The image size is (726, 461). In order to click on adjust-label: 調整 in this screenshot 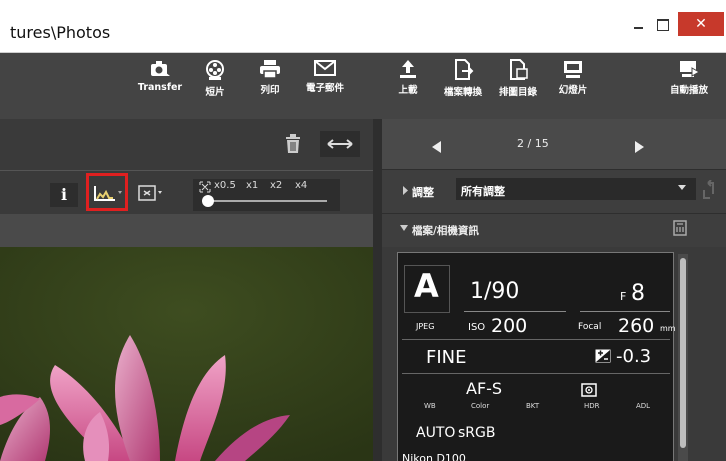, I will do `click(423, 192)`.